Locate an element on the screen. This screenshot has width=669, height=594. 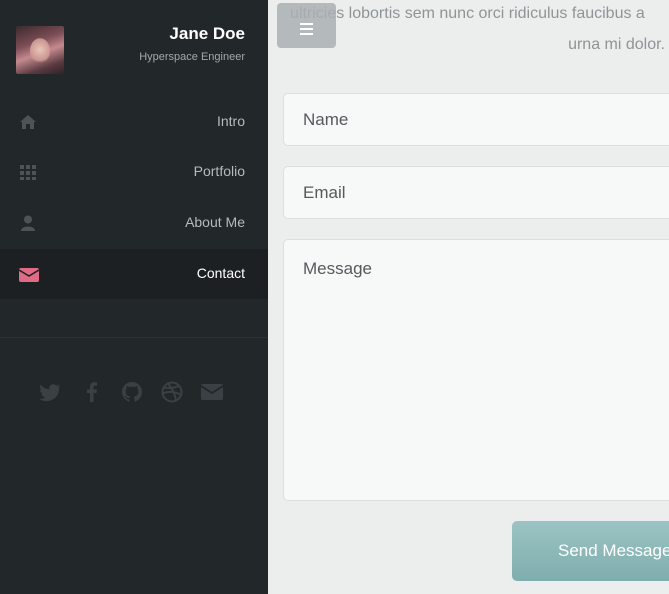
social-links is located at coordinates (136, 393).